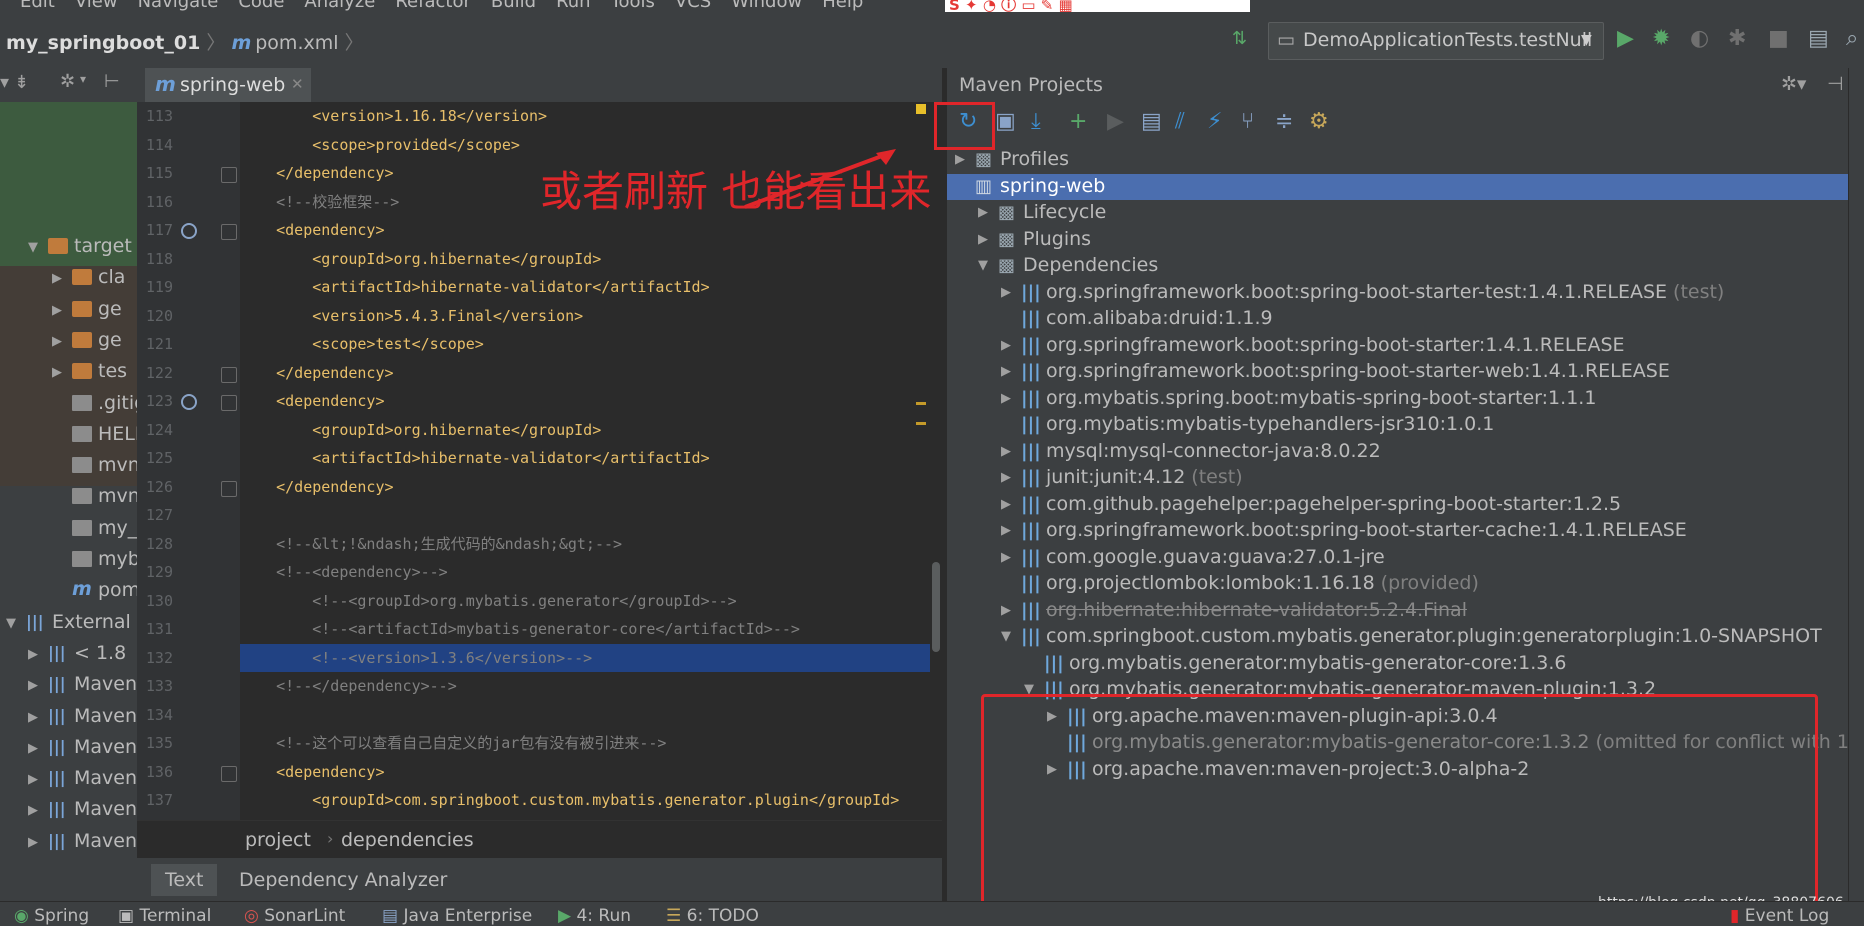  What do you see at coordinates (1661, 38) in the screenshot?
I see `debug-icon: ✹` at bounding box center [1661, 38].